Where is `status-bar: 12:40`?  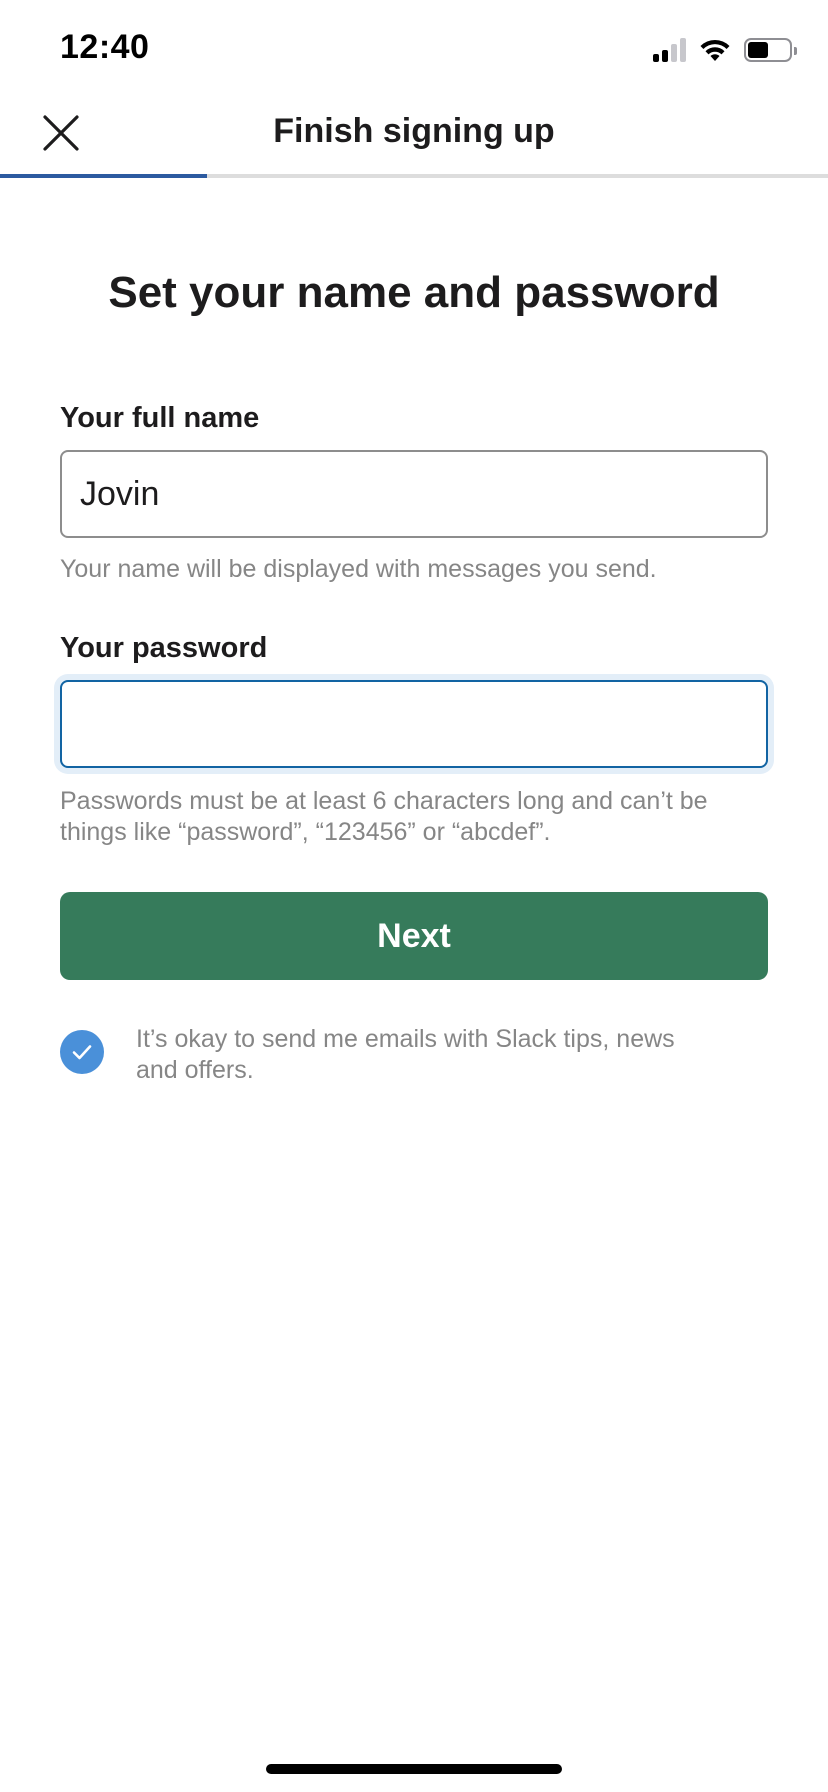
status-bar: 12:40 is located at coordinates (414, 50).